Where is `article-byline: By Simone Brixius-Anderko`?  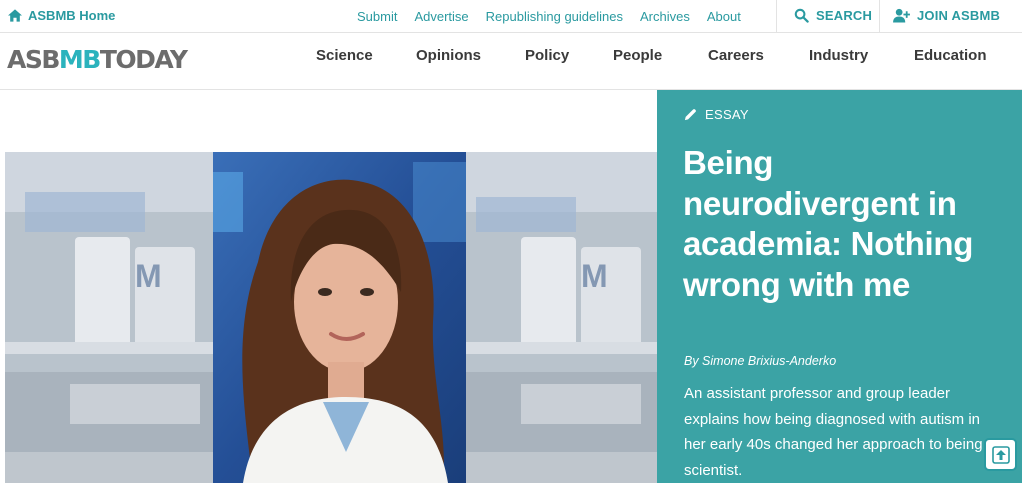 article-byline: By Simone Brixius-Anderko is located at coordinates (760, 361).